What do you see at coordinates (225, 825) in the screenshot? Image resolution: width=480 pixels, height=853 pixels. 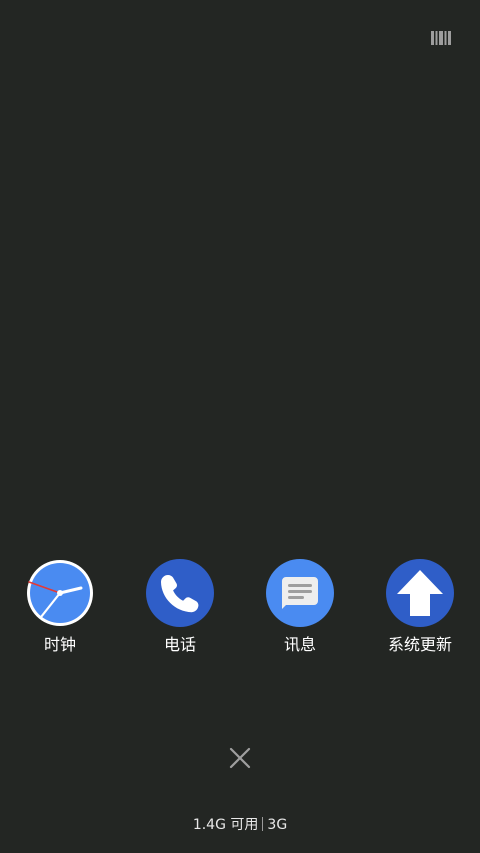 I see `memory-available: 1.4G 可用` at bounding box center [225, 825].